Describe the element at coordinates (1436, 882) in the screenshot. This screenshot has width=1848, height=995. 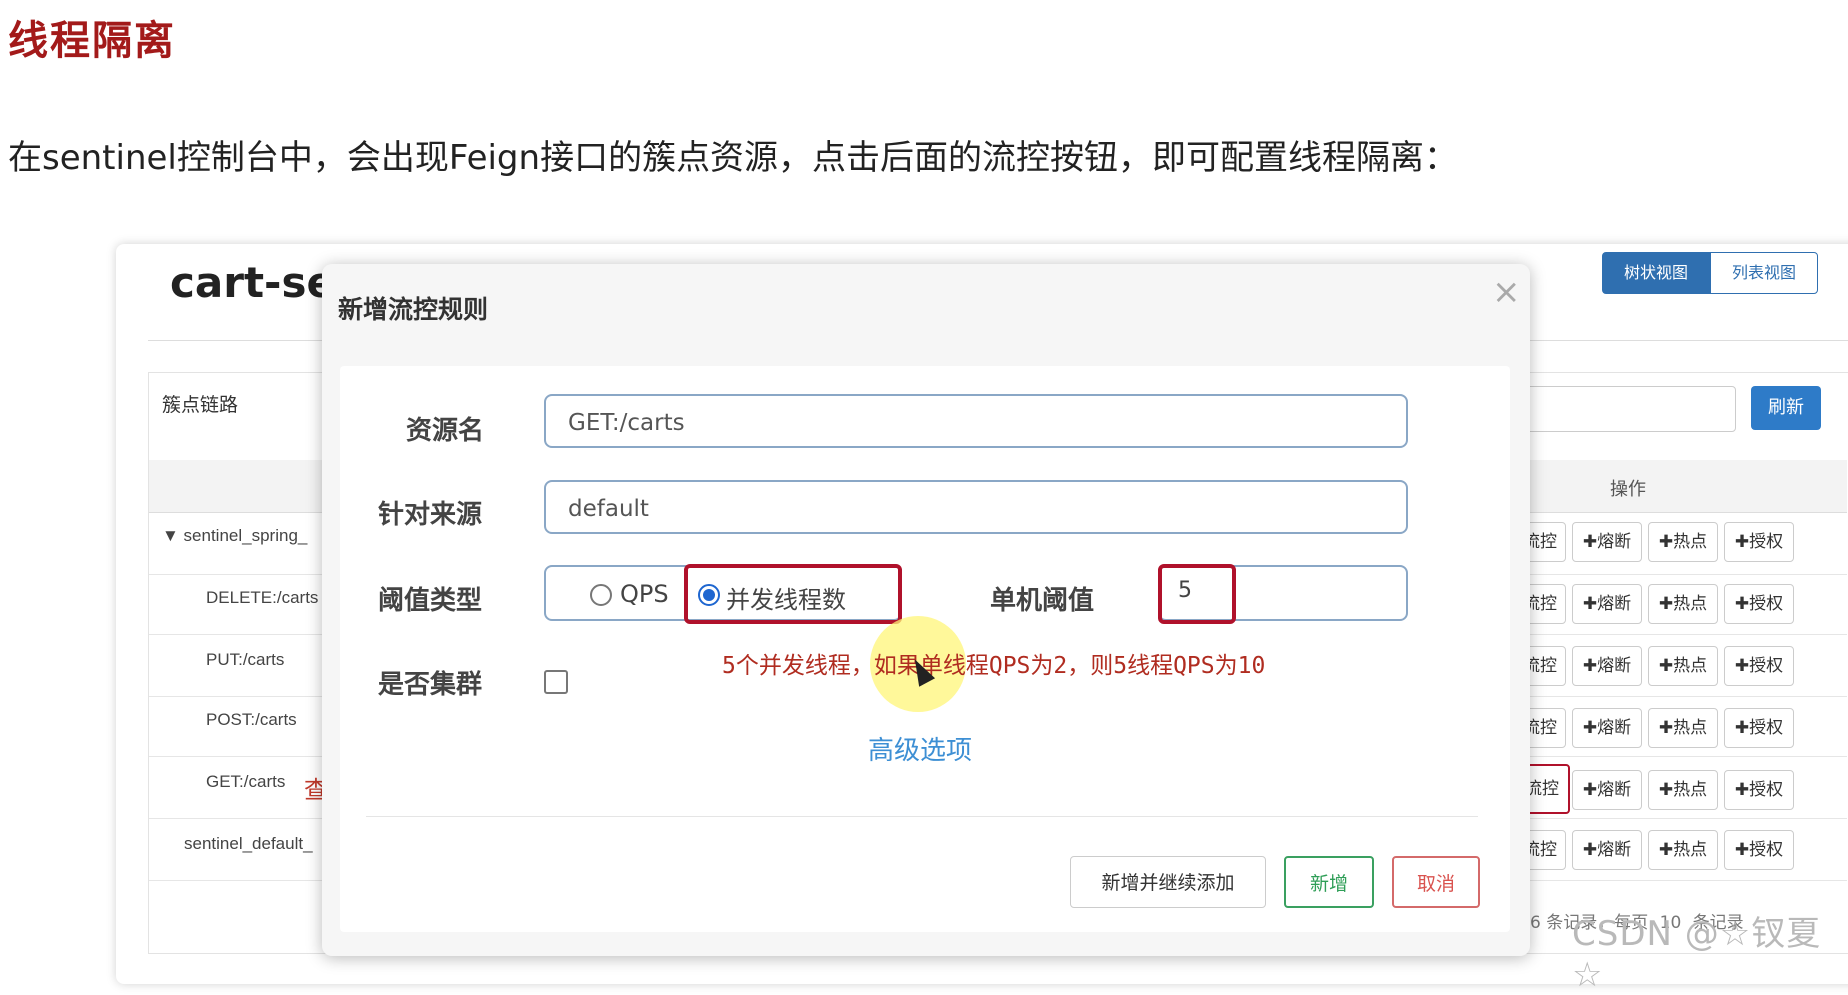
I see `cancel-button: 取消` at that location.